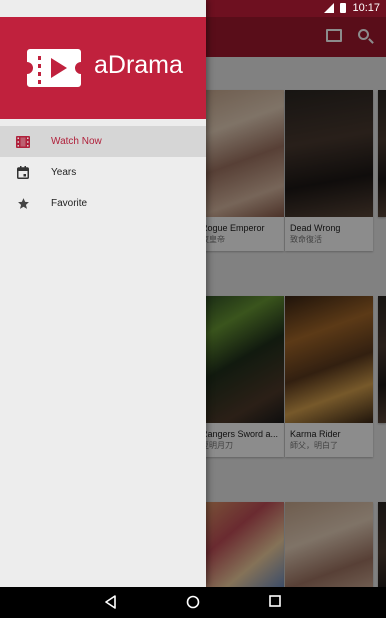  Describe the element at coordinates (329, 8) in the screenshot. I see `signal-icon` at that location.